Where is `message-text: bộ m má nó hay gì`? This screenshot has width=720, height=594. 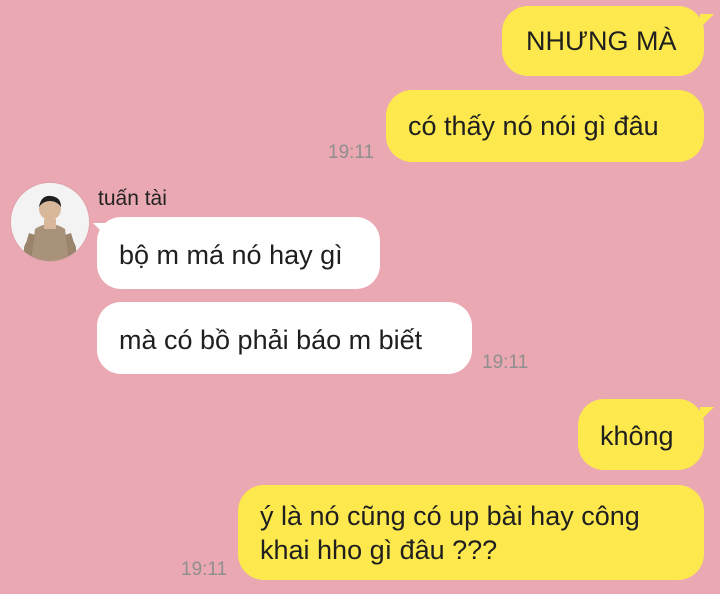
message-text: bộ m má nó hay gì is located at coordinates (231, 255).